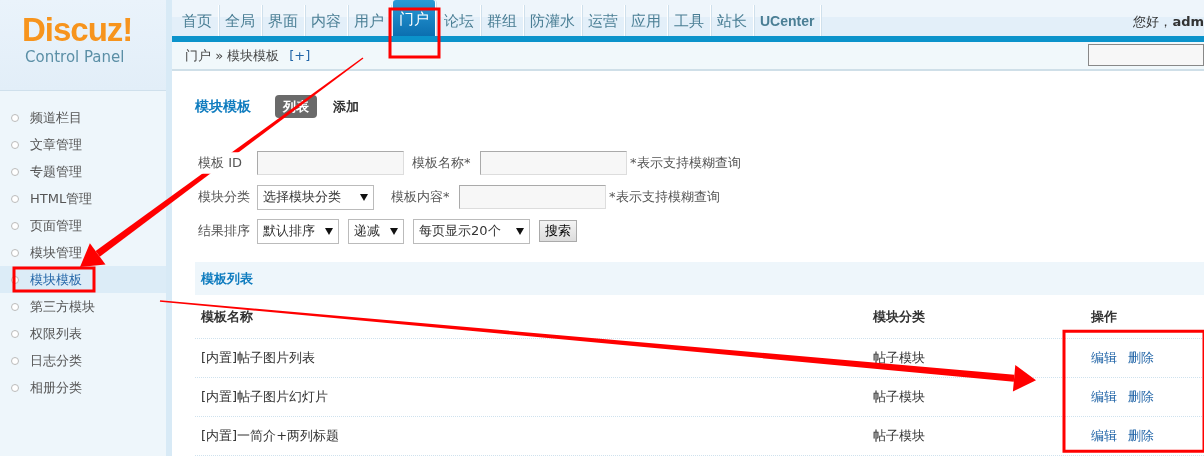 The image size is (1204, 456). Describe the element at coordinates (326, 20) in the screenshot. I see `nav-tab: 内容` at that location.